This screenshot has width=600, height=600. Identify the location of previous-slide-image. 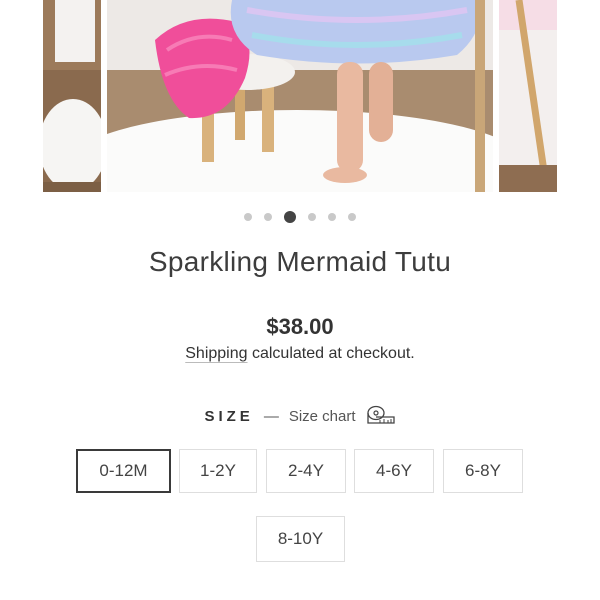
(72, 96).